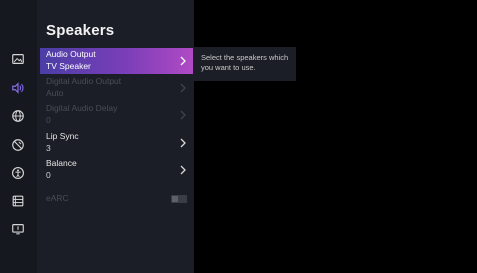 The width and height of the screenshot is (477, 273). I want to click on menu-item-label: Balance, so click(61, 163).